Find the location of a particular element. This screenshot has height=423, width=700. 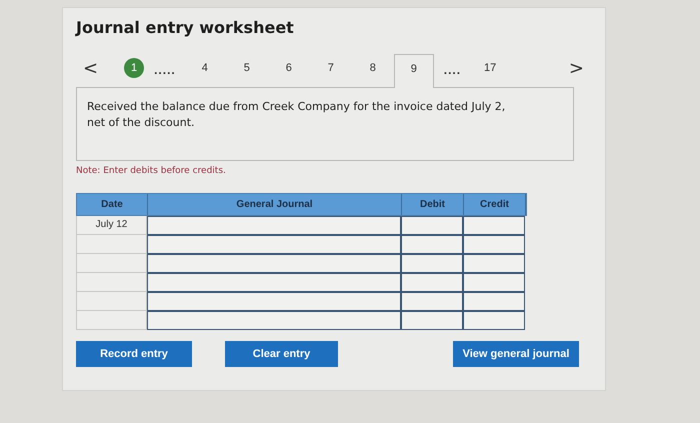

date-cell: July 12 is located at coordinates (111, 225).